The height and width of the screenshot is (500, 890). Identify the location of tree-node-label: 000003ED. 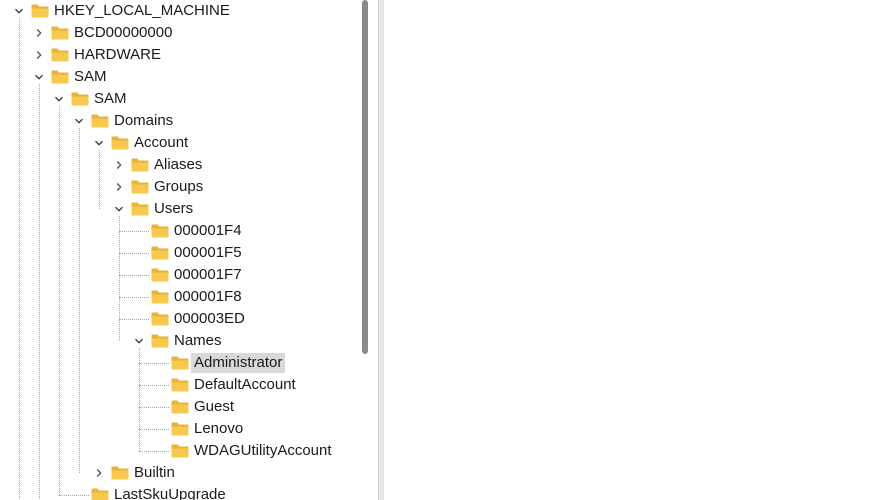
(209, 318).